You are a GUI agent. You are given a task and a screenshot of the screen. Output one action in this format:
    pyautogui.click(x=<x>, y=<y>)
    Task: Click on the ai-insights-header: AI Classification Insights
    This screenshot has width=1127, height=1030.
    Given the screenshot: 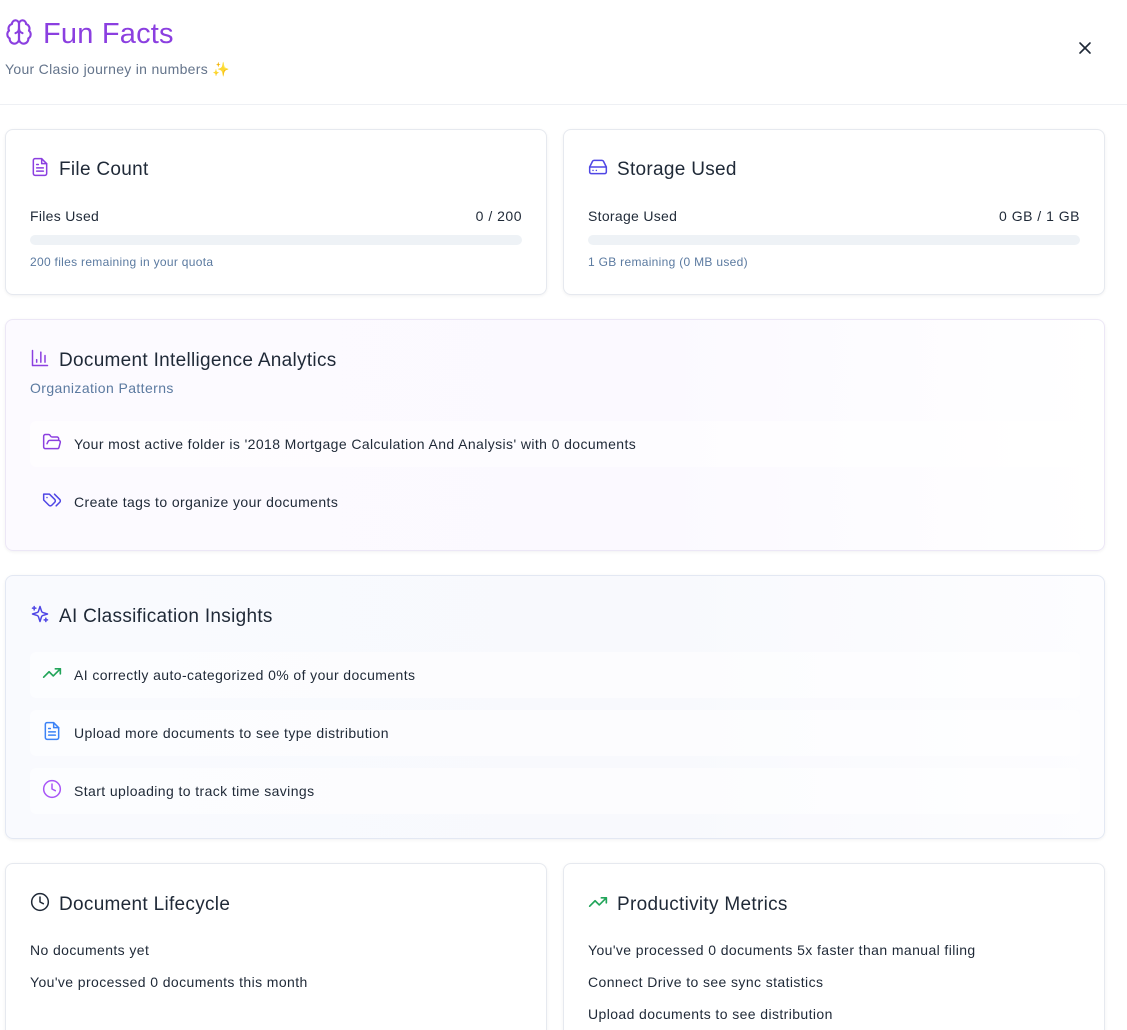 What is the action you would take?
    pyautogui.click(x=151, y=616)
    